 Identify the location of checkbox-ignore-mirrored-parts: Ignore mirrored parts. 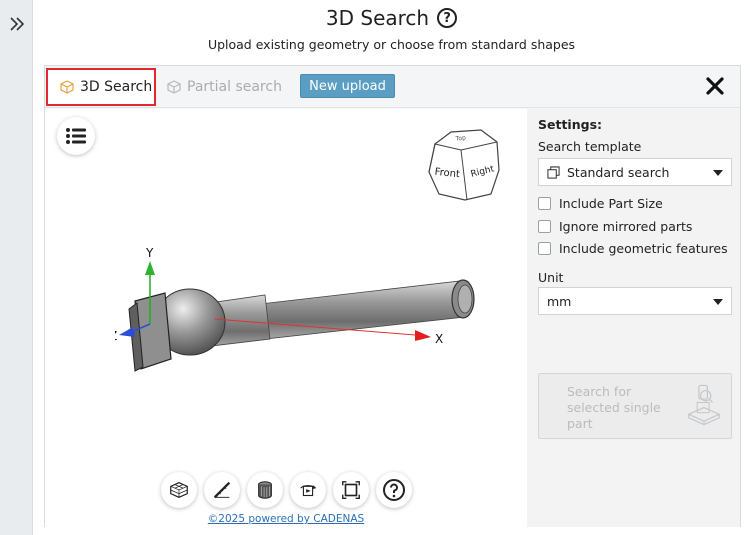
(615, 226).